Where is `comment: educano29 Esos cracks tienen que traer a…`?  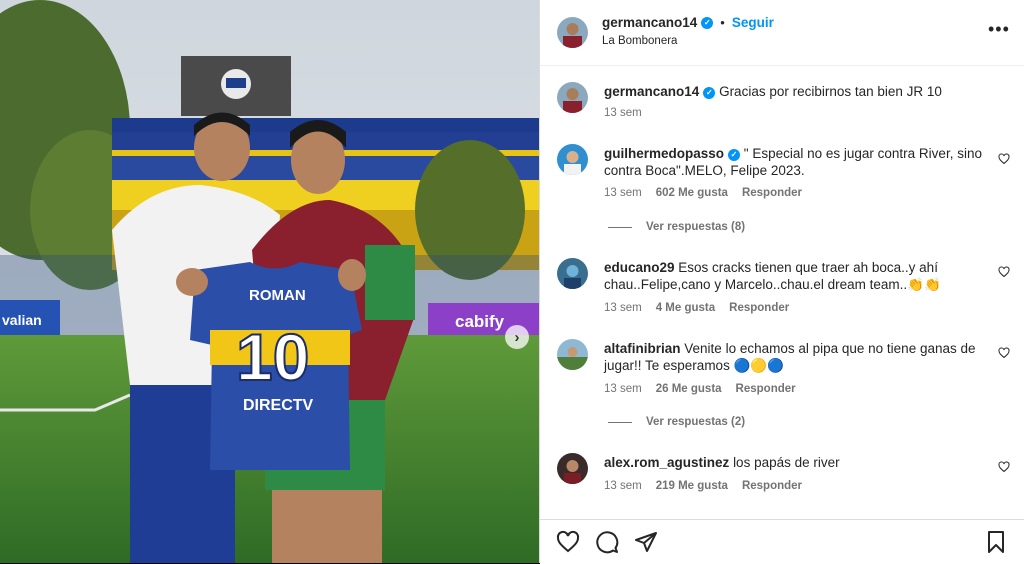 comment: educano29 Esos cracks tienen que traer a… is located at coordinates (794, 276).